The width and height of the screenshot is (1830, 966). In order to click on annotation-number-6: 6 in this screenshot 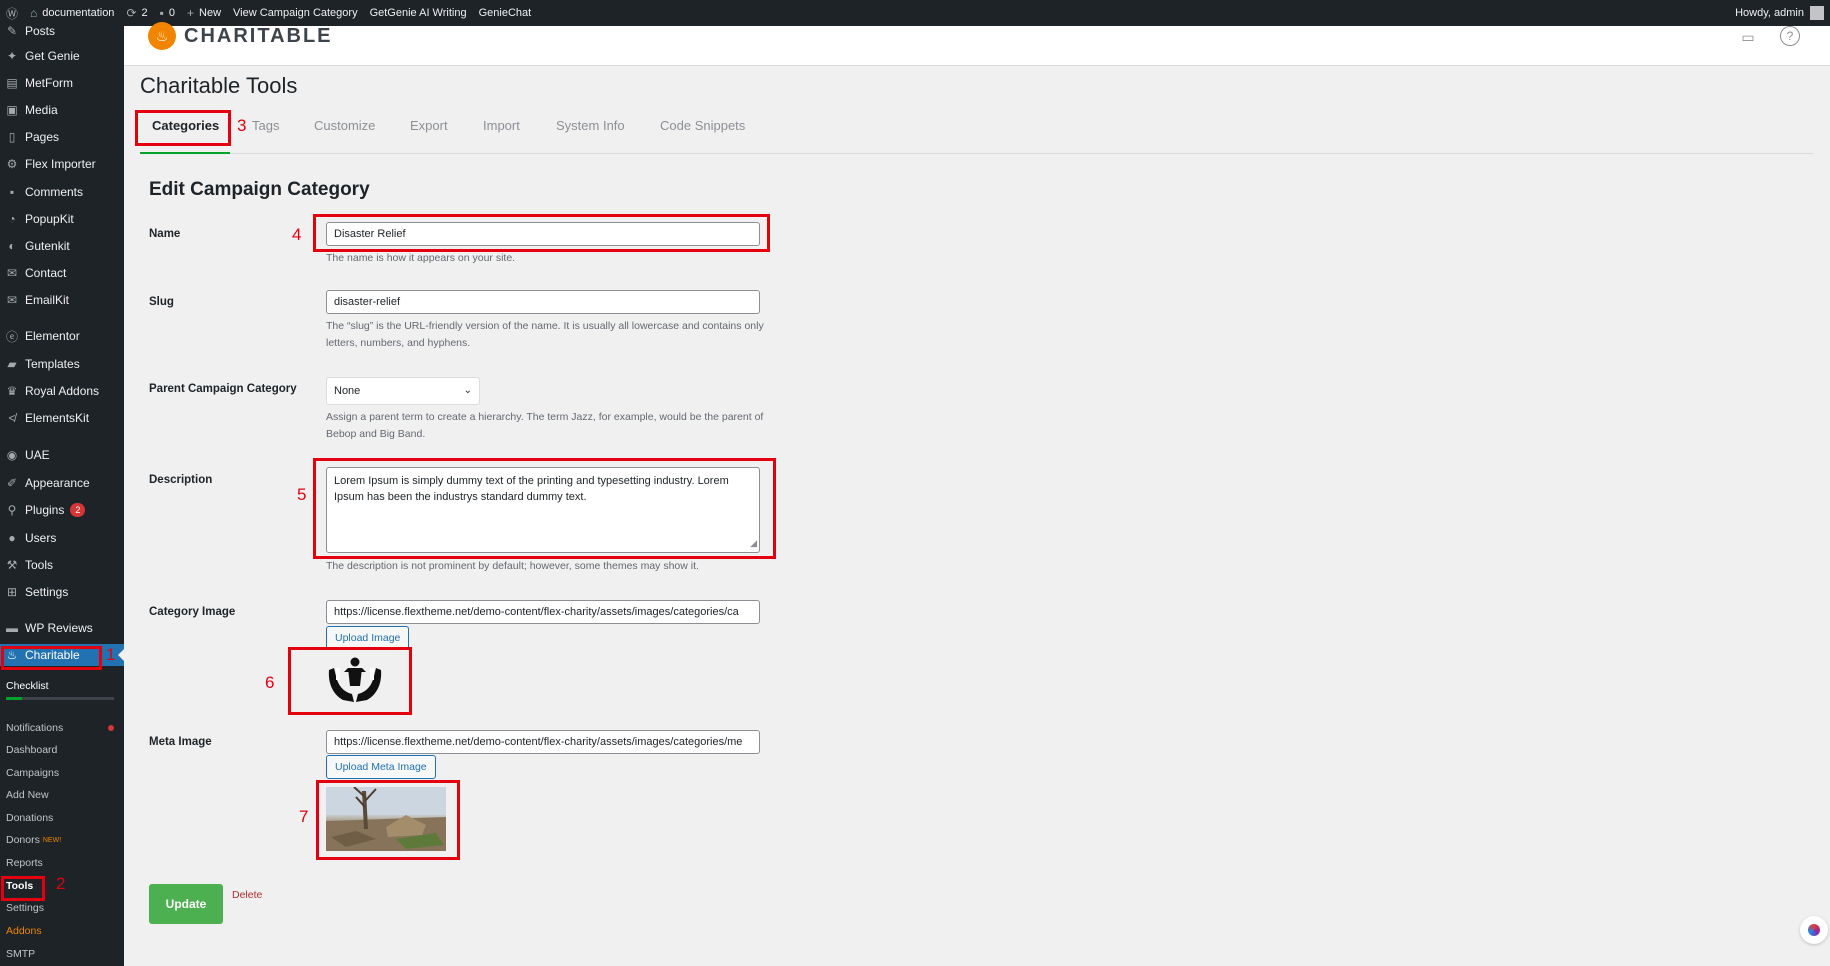, I will do `click(270, 682)`.